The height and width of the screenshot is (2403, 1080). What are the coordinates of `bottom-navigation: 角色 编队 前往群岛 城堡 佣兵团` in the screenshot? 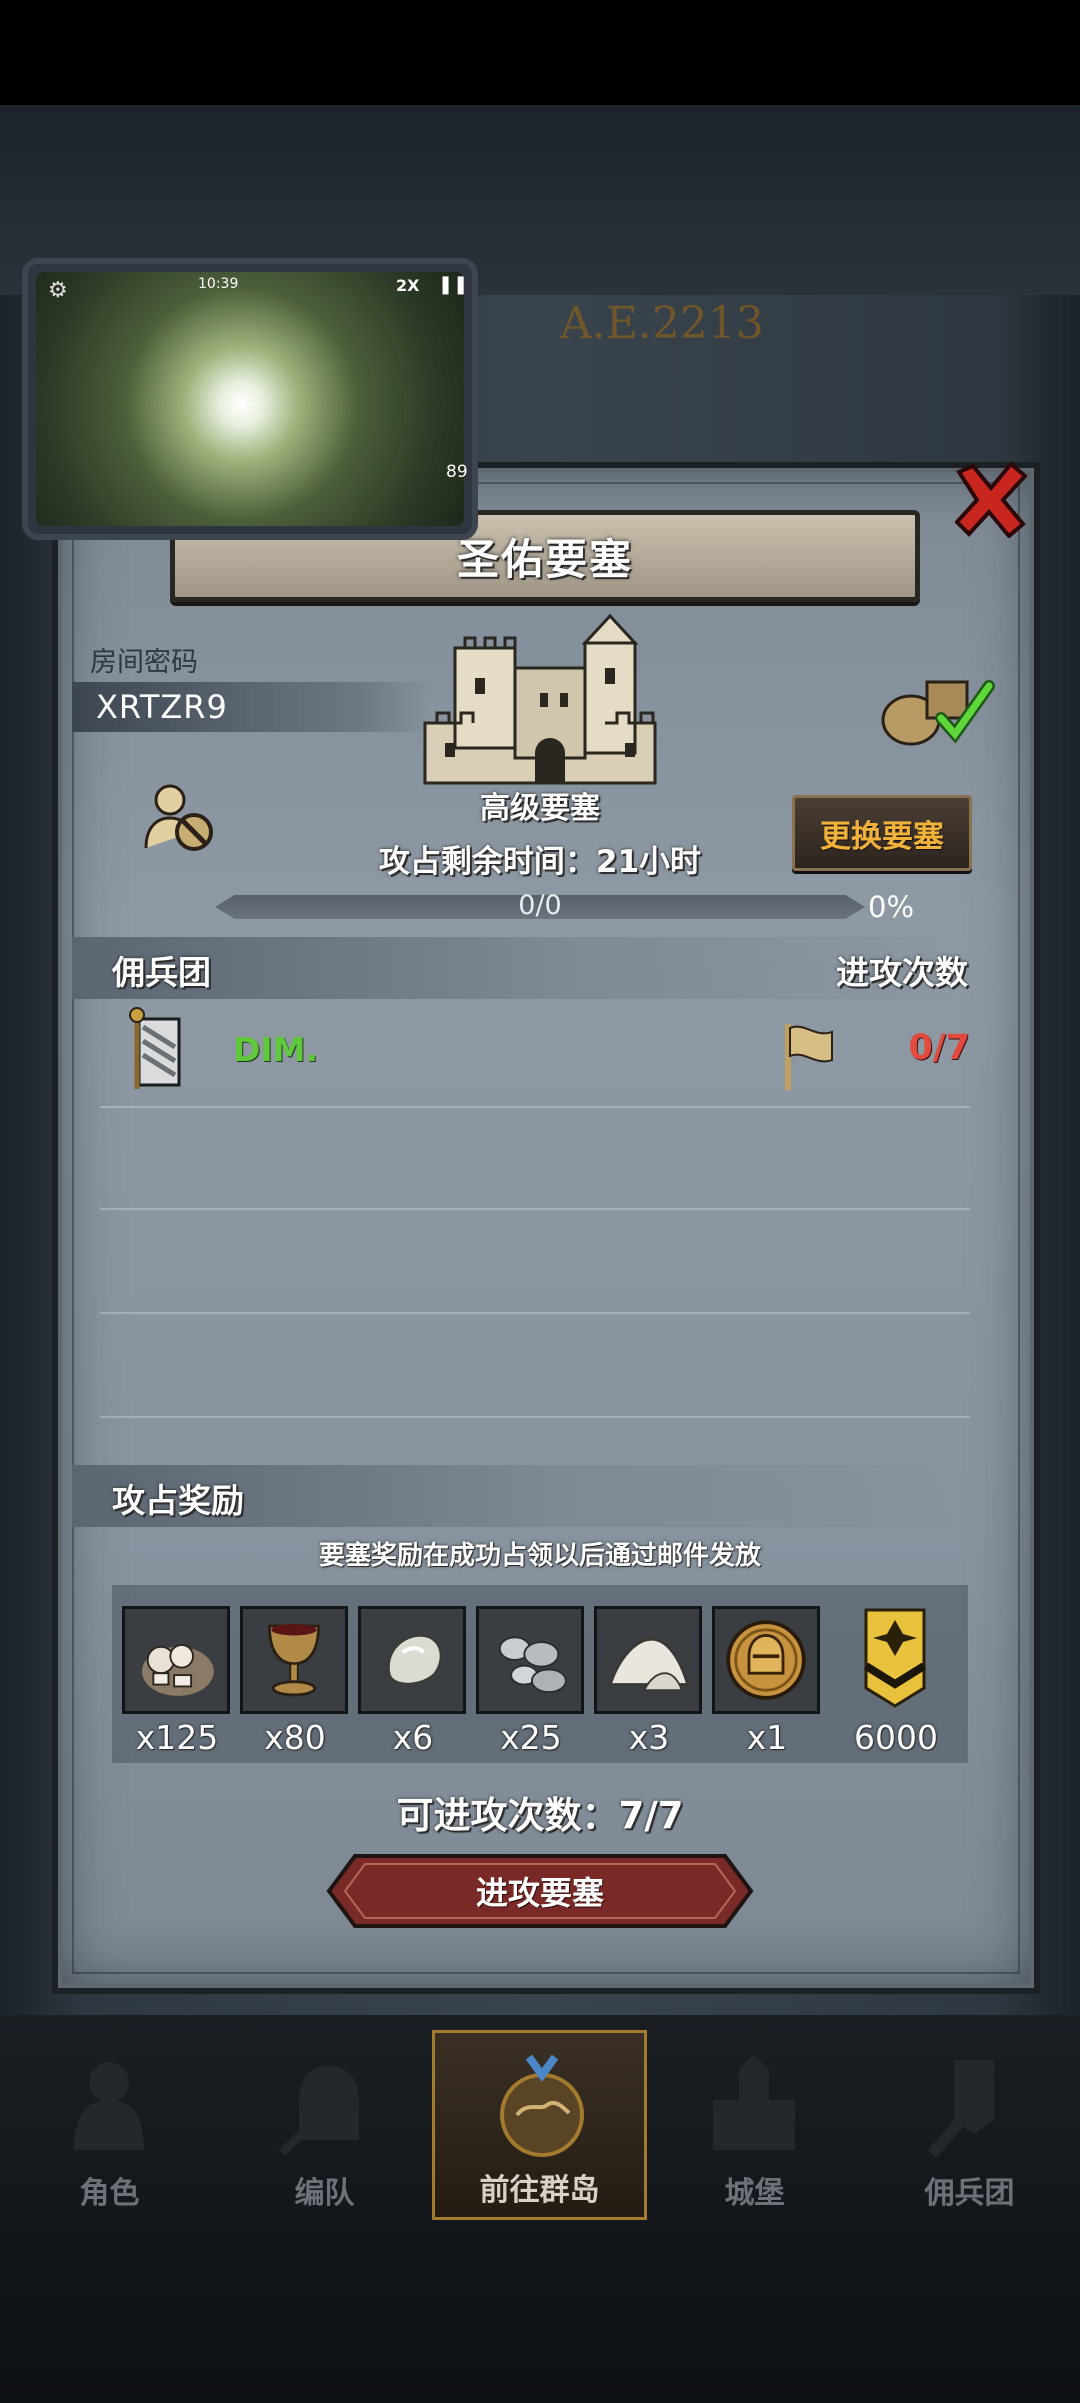 It's located at (540, 2125).